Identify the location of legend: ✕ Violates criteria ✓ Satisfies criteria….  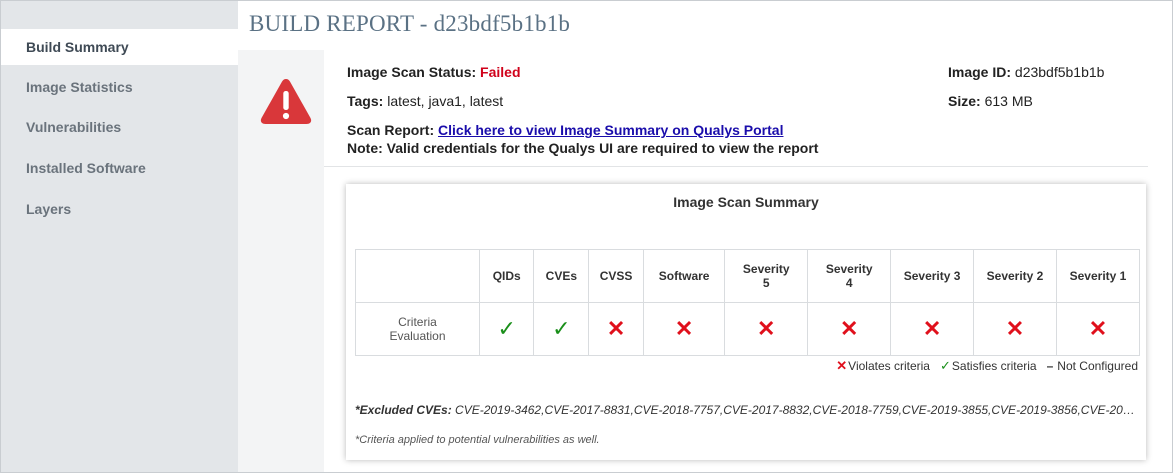
(982, 366).